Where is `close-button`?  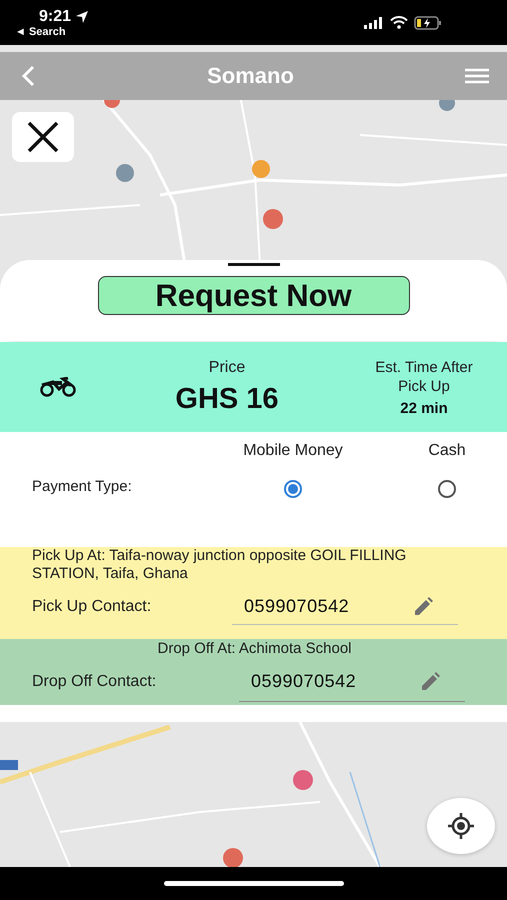 close-button is located at coordinates (43, 137).